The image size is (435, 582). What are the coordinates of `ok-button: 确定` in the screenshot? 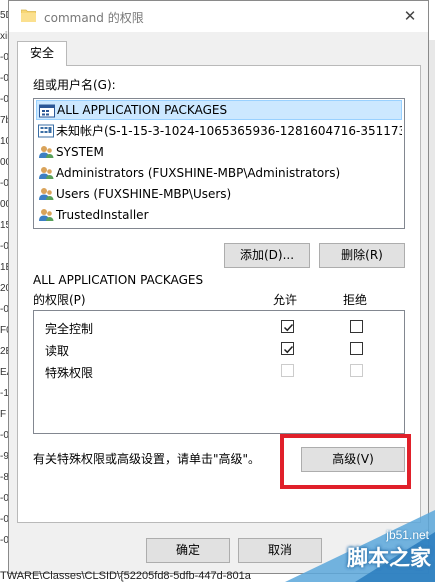 It's located at (188, 550).